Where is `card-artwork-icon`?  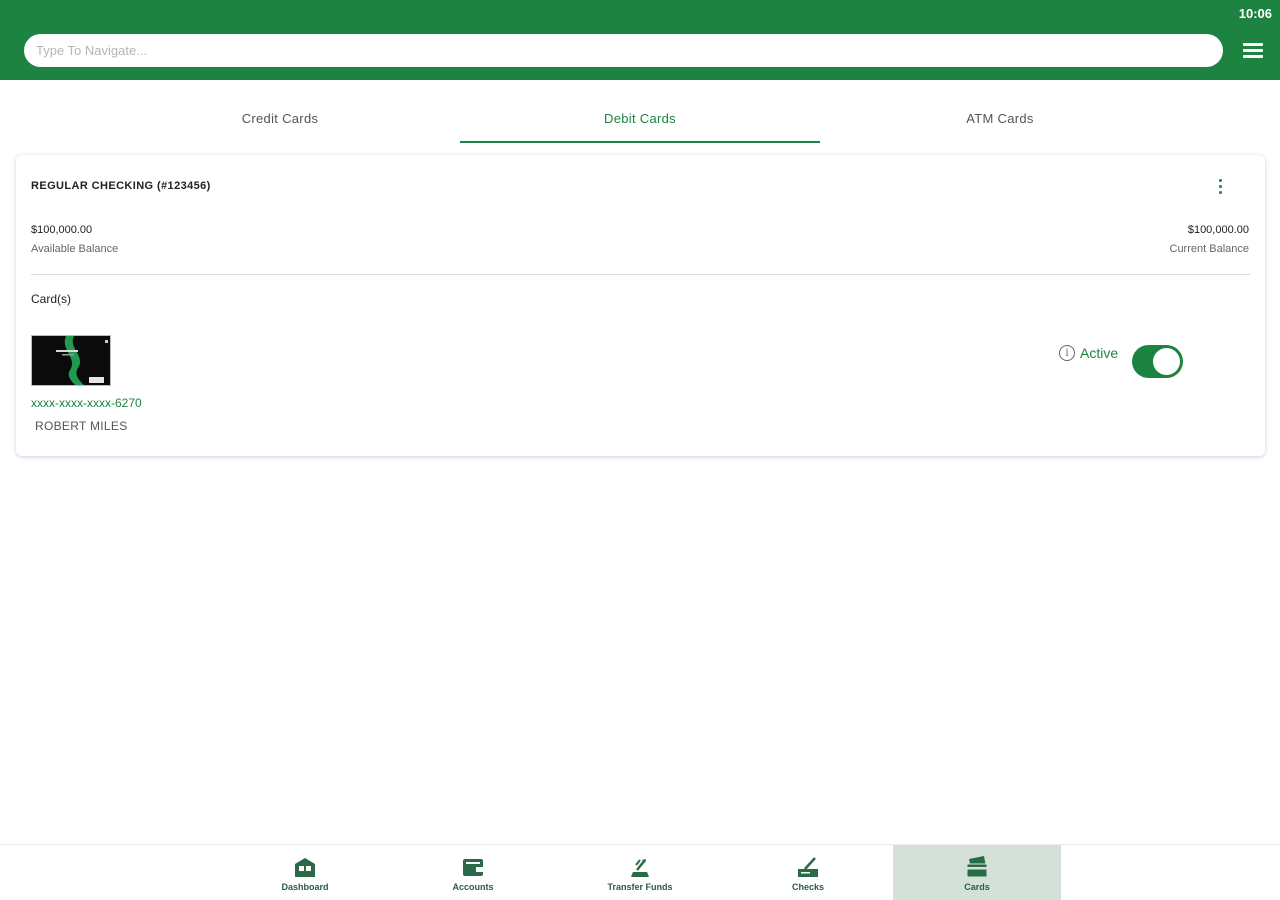
card-artwork-icon is located at coordinates (71, 360).